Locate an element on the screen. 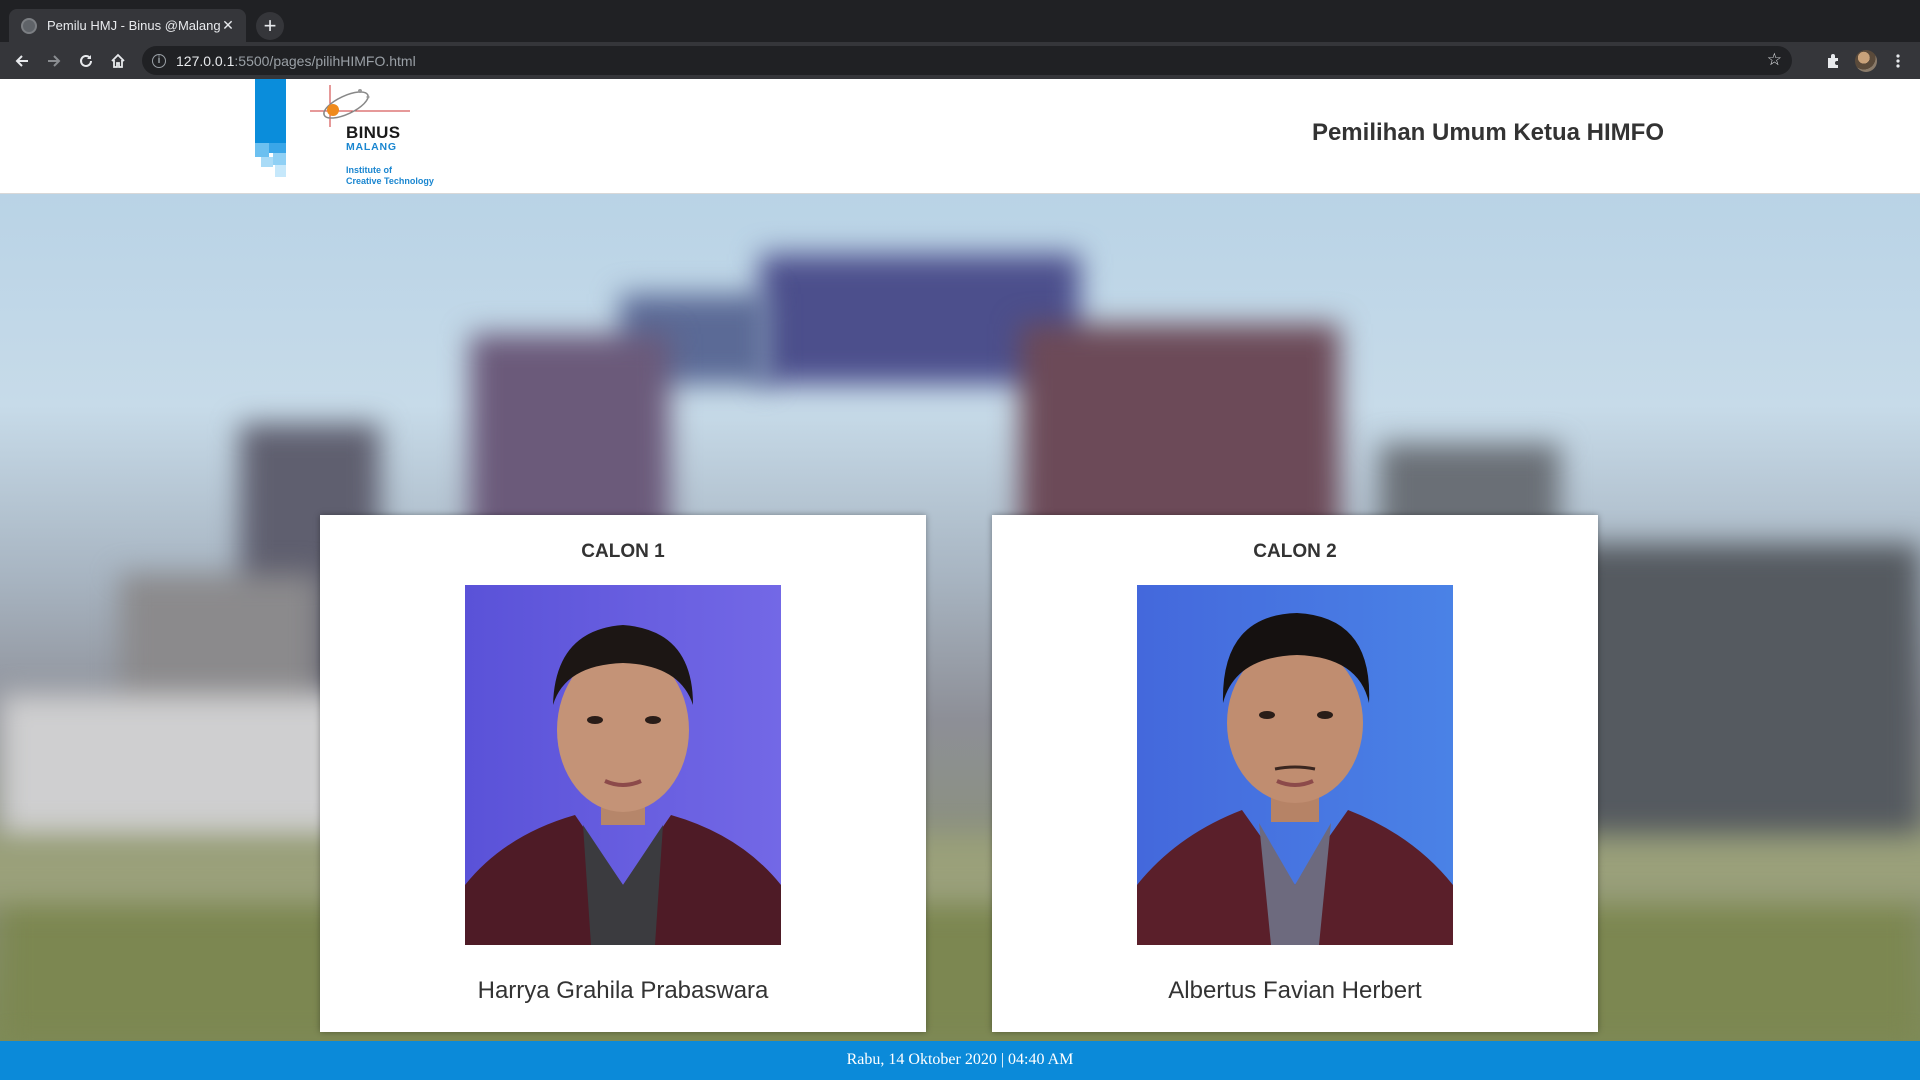 Image resolution: width=1920 pixels, height=1080 pixels. back-arrow-icon is located at coordinates (22, 61).